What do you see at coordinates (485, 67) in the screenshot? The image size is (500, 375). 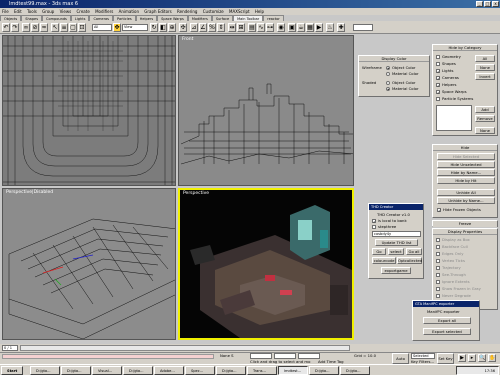 I see `none-button: None` at bounding box center [485, 67].